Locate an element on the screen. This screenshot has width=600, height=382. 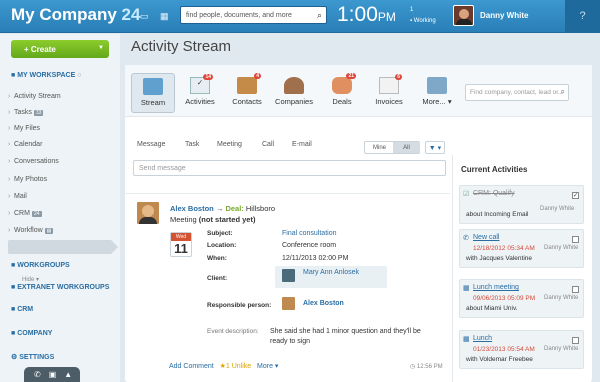
activity-title: CRM: Qualify is located at coordinates (494, 193).